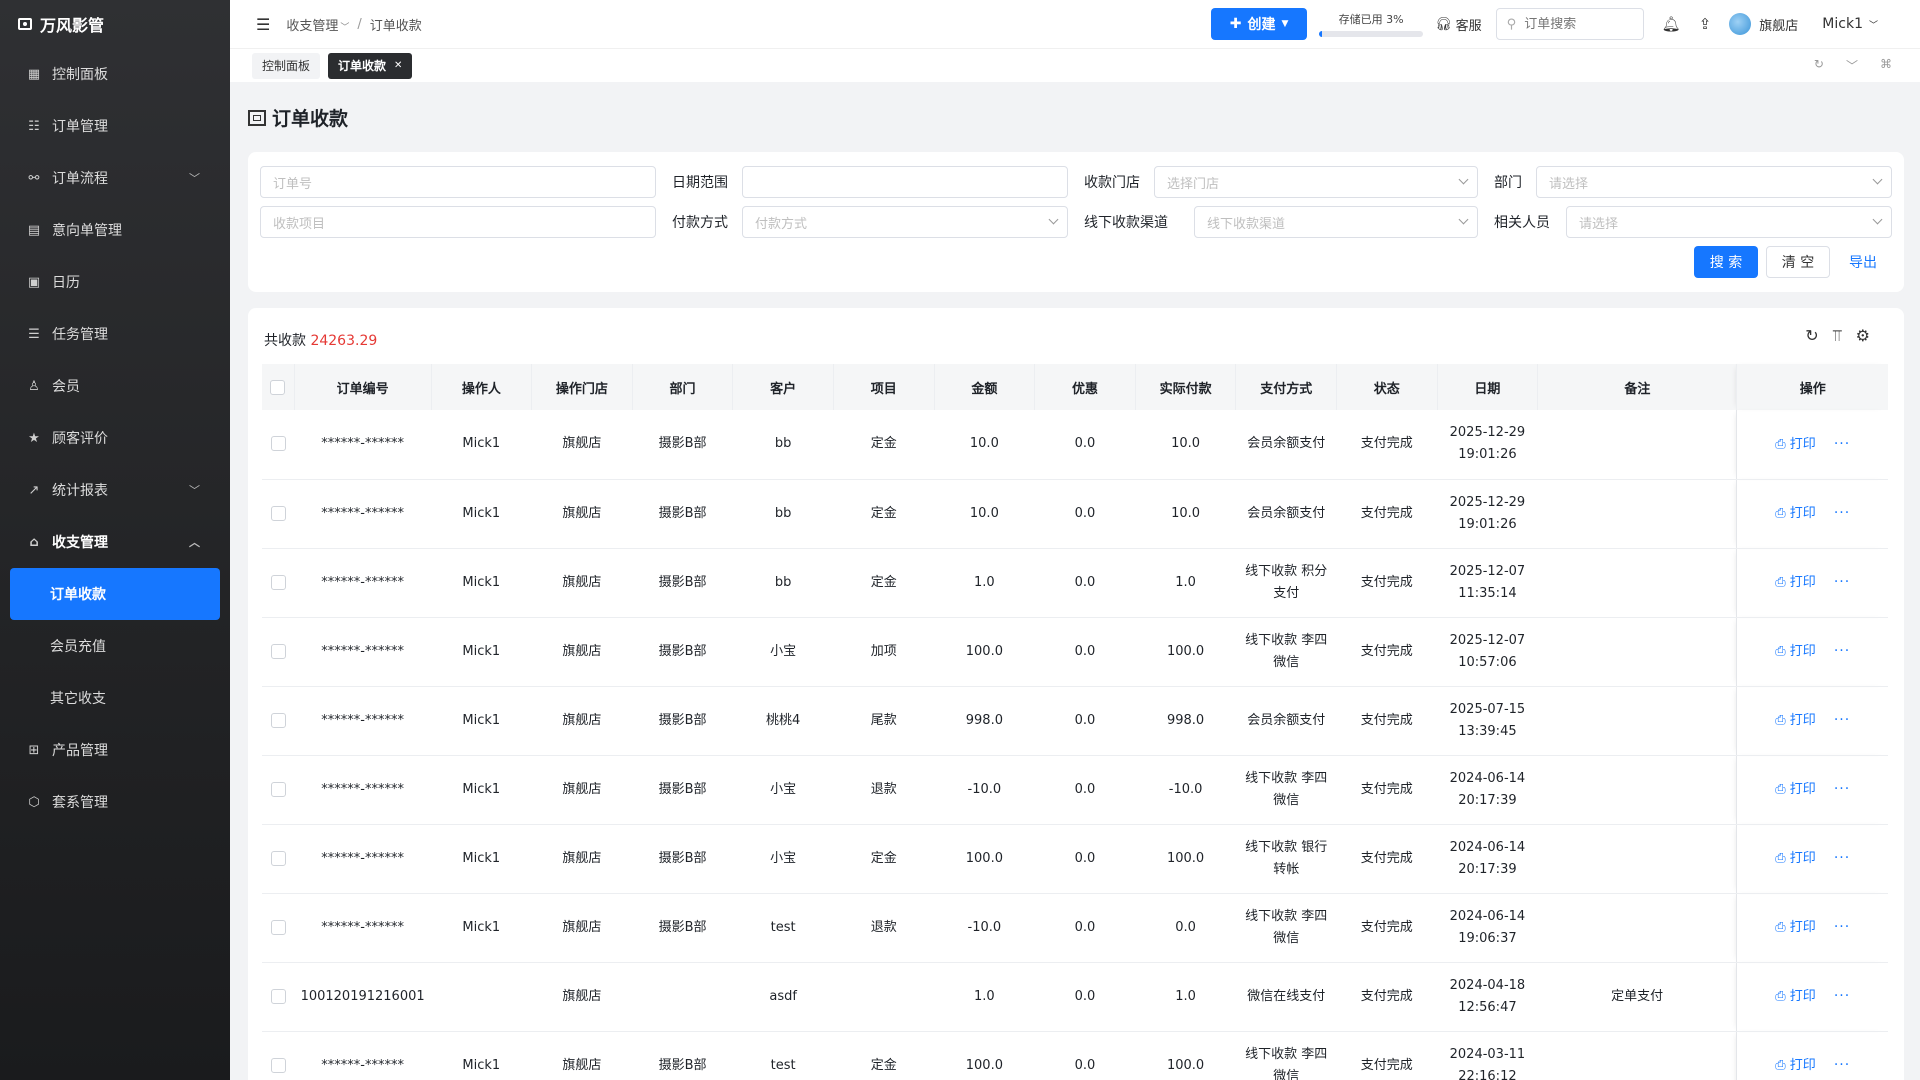  What do you see at coordinates (1726, 262) in the screenshot?
I see `search-button: 搜 索` at bounding box center [1726, 262].